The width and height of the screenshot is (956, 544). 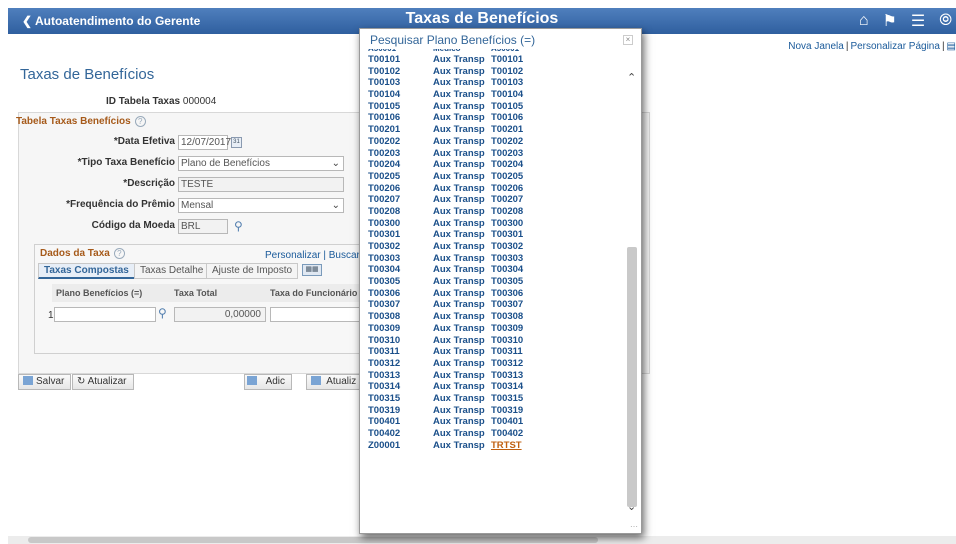 I want to click on result-row: T00205 Aux Transp T00205, so click(x=492, y=177).